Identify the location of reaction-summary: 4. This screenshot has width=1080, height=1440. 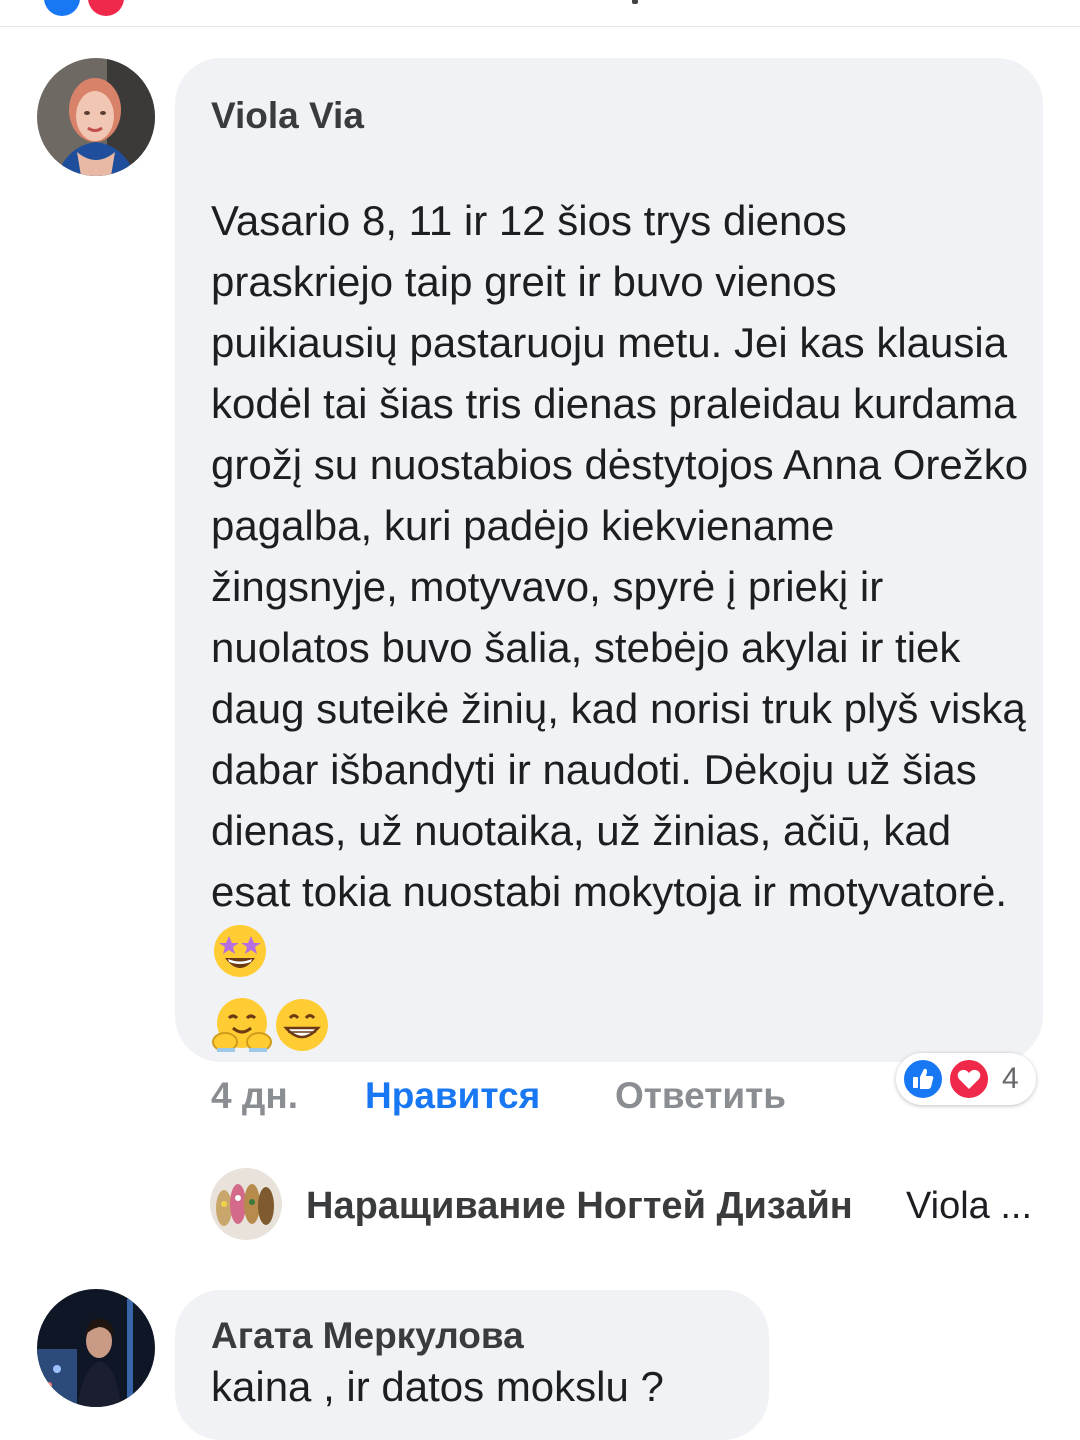
(966, 1079).